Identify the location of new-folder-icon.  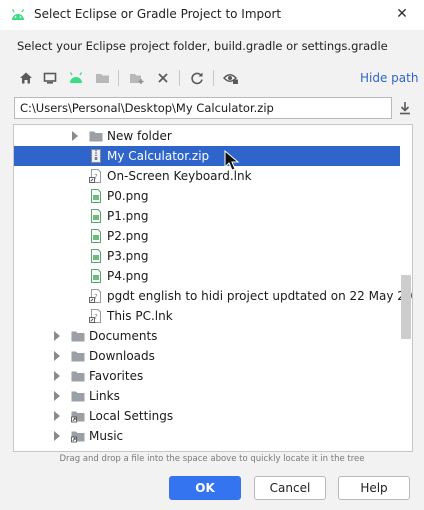
(137, 79).